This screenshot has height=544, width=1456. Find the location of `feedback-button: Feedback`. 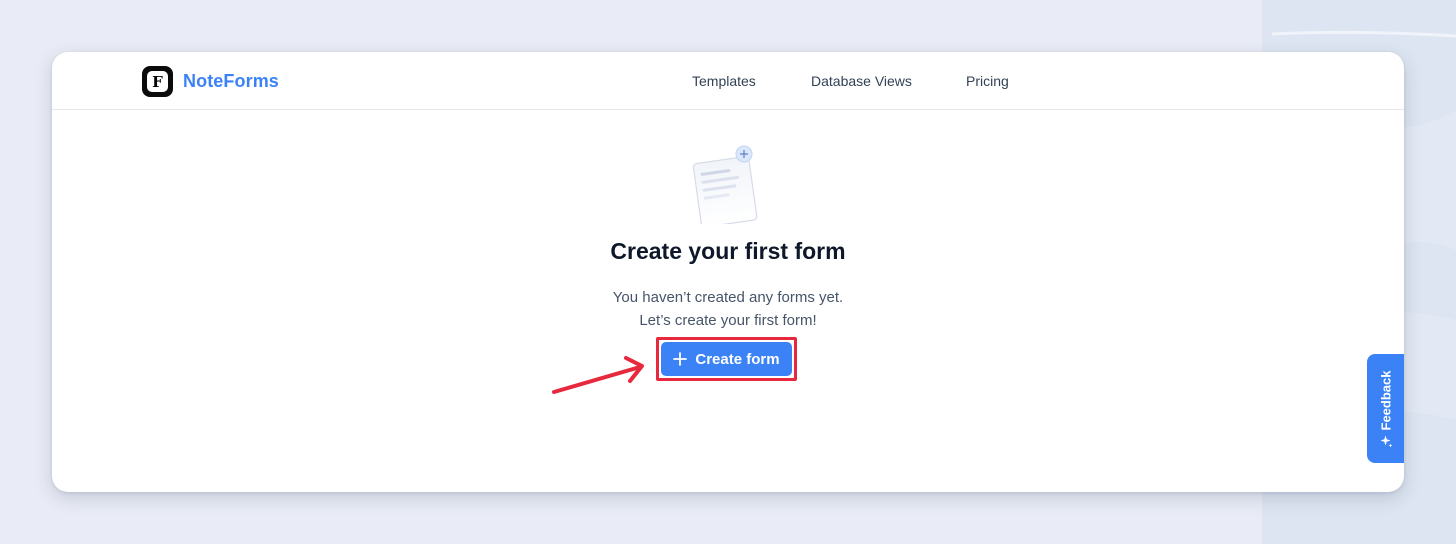

feedback-button: Feedback is located at coordinates (1385, 408).